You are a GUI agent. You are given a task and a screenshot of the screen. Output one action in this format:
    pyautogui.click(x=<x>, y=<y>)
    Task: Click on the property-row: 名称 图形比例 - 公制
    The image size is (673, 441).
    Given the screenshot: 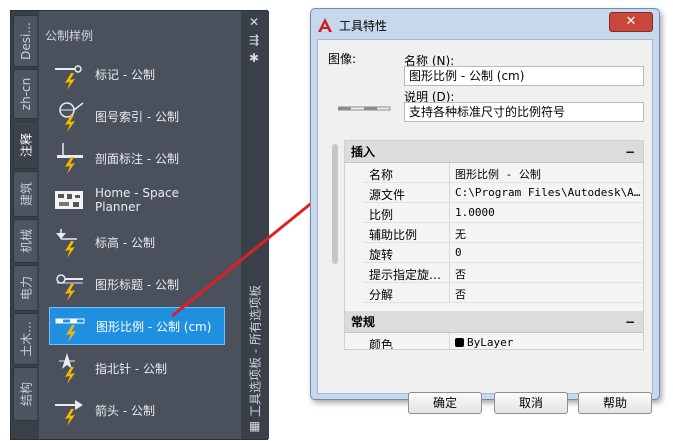 What is the action you would take?
    pyautogui.click(x=503, y=173)
    